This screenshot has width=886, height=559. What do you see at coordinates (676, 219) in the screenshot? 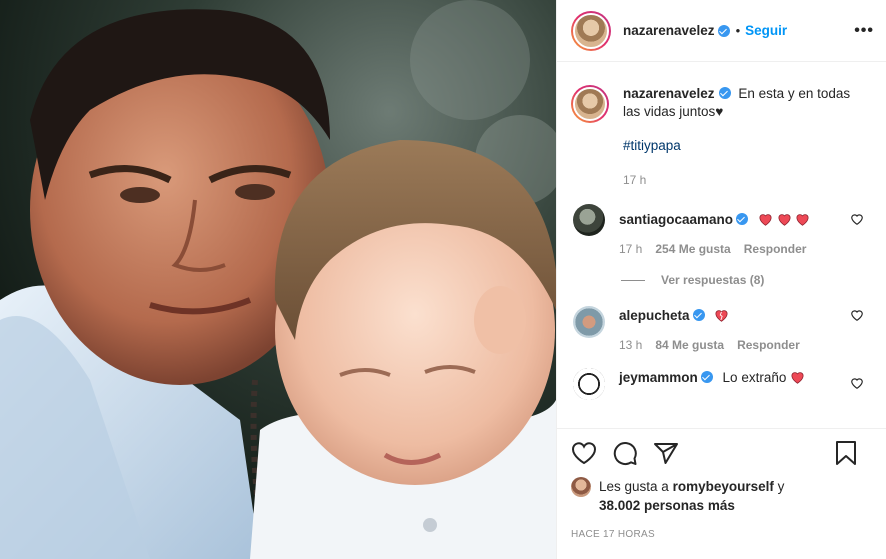
I see `comment-username: santiagocaamano` at bounding box center [676, 219].